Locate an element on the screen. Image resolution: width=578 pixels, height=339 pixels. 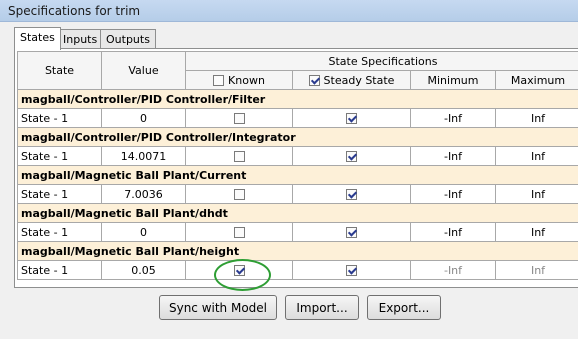
block-path-height: magball/Magnetic Ball Plant/height is located at coordinates (297, 251).